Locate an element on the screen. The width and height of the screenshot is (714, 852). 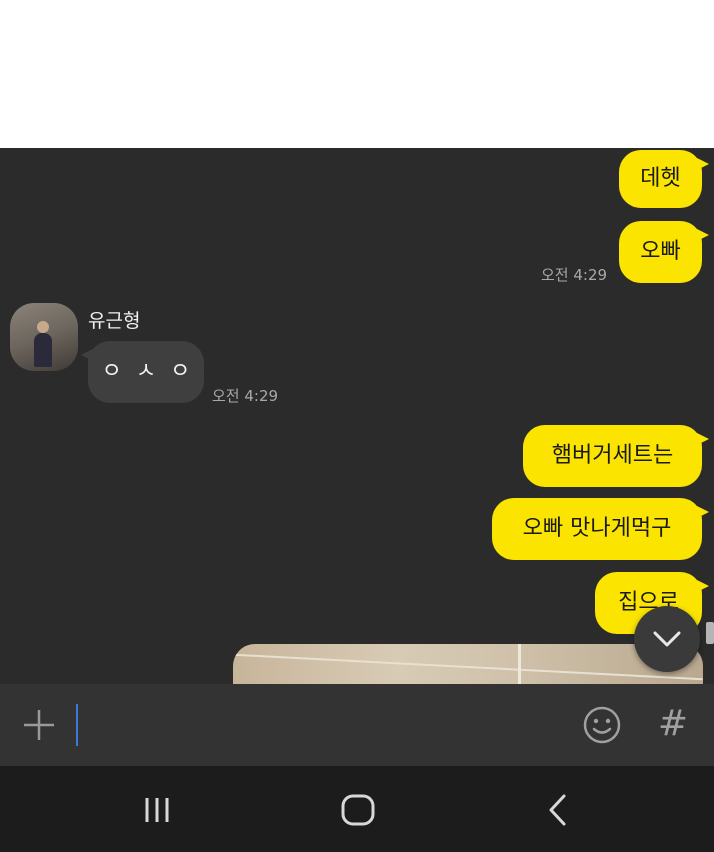
message-bubble-other: ㅇㅅㅇ is located at coordinates (143, 372).